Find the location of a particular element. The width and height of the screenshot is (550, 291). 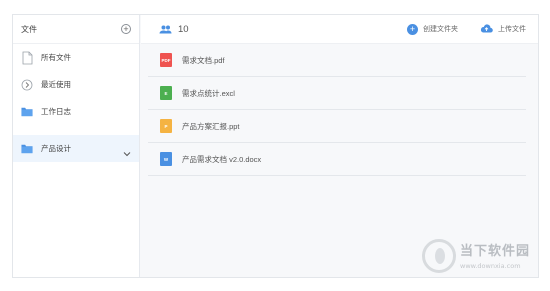

pdf-file-icon: PDF is located at coordinates (166, 60).